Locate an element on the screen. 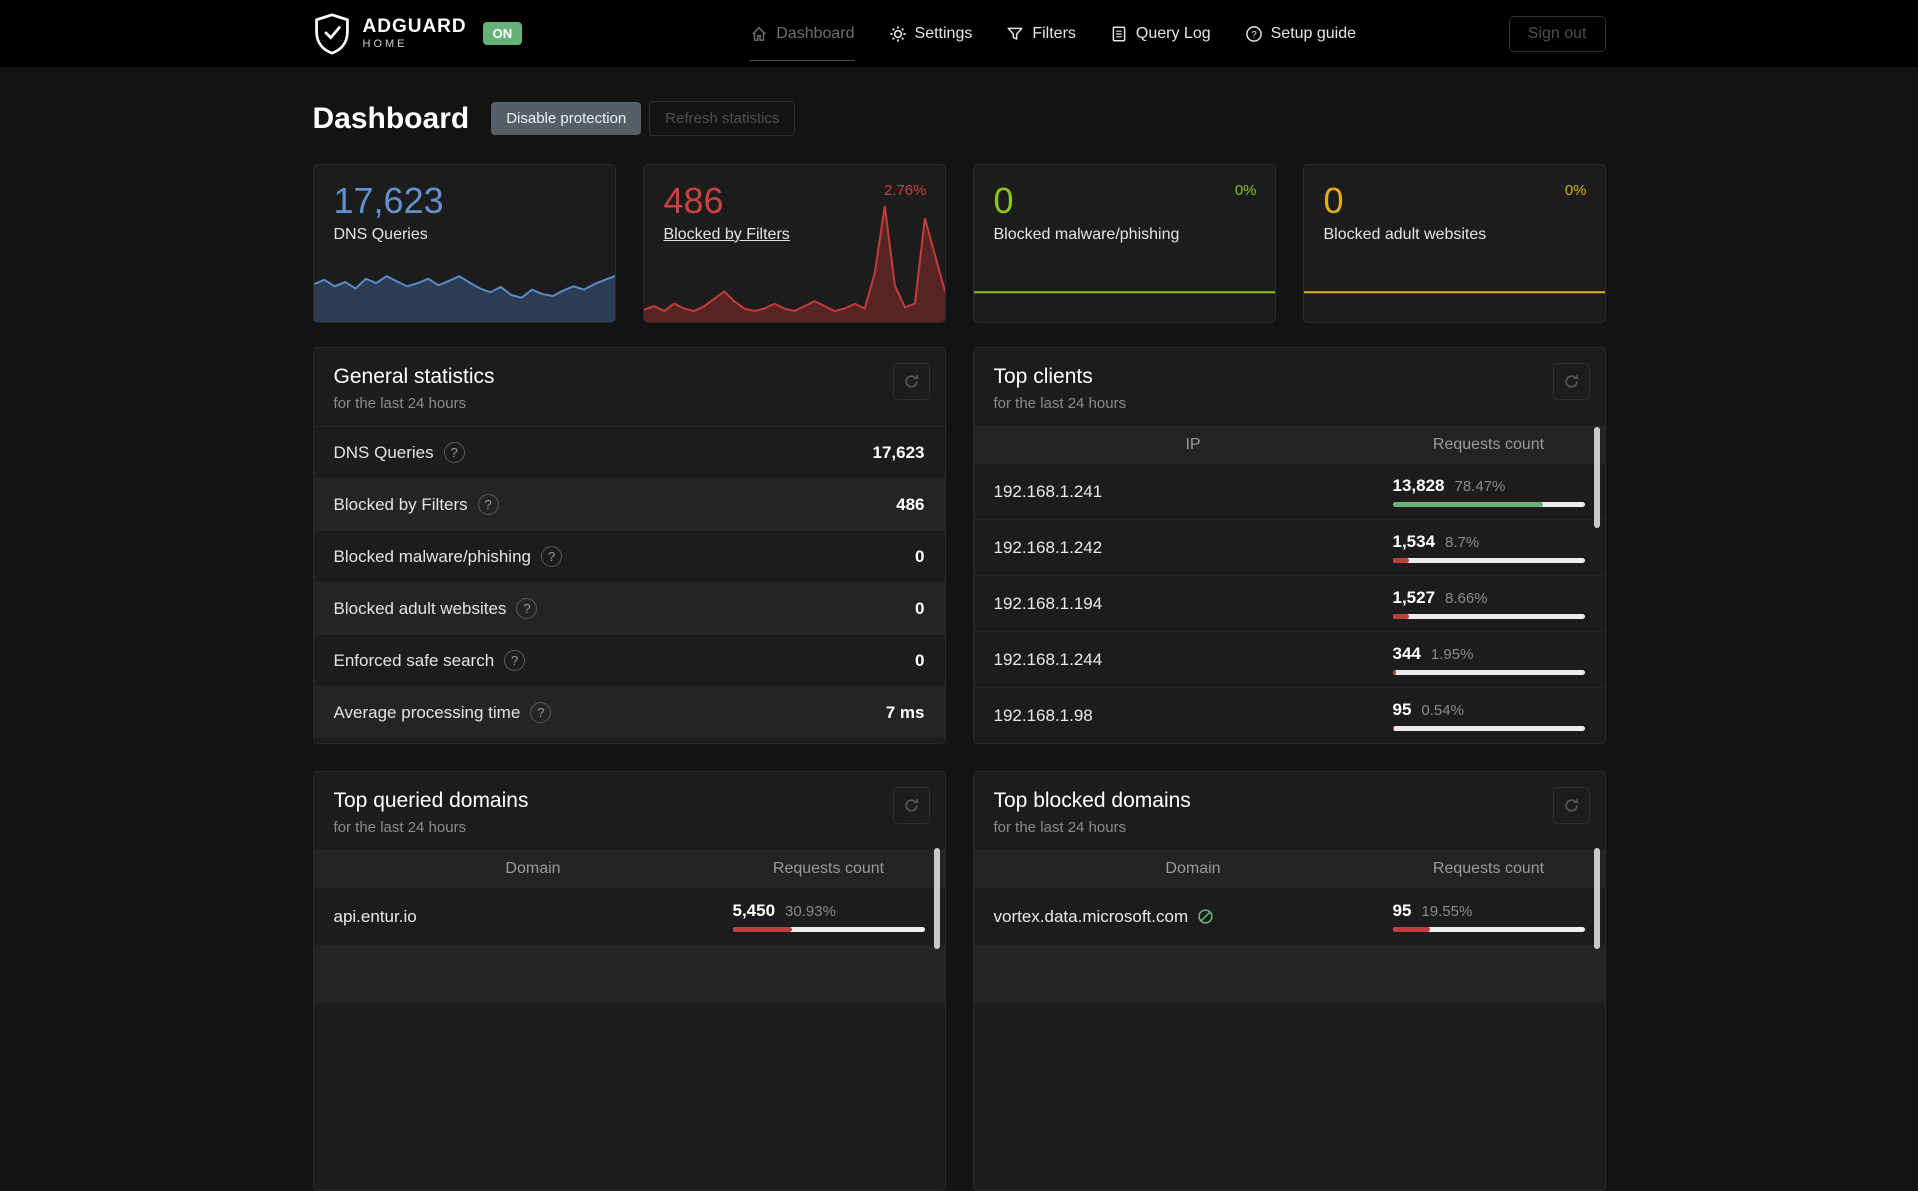  question-circle-icon: ? is located at coordinates (1254, 34).